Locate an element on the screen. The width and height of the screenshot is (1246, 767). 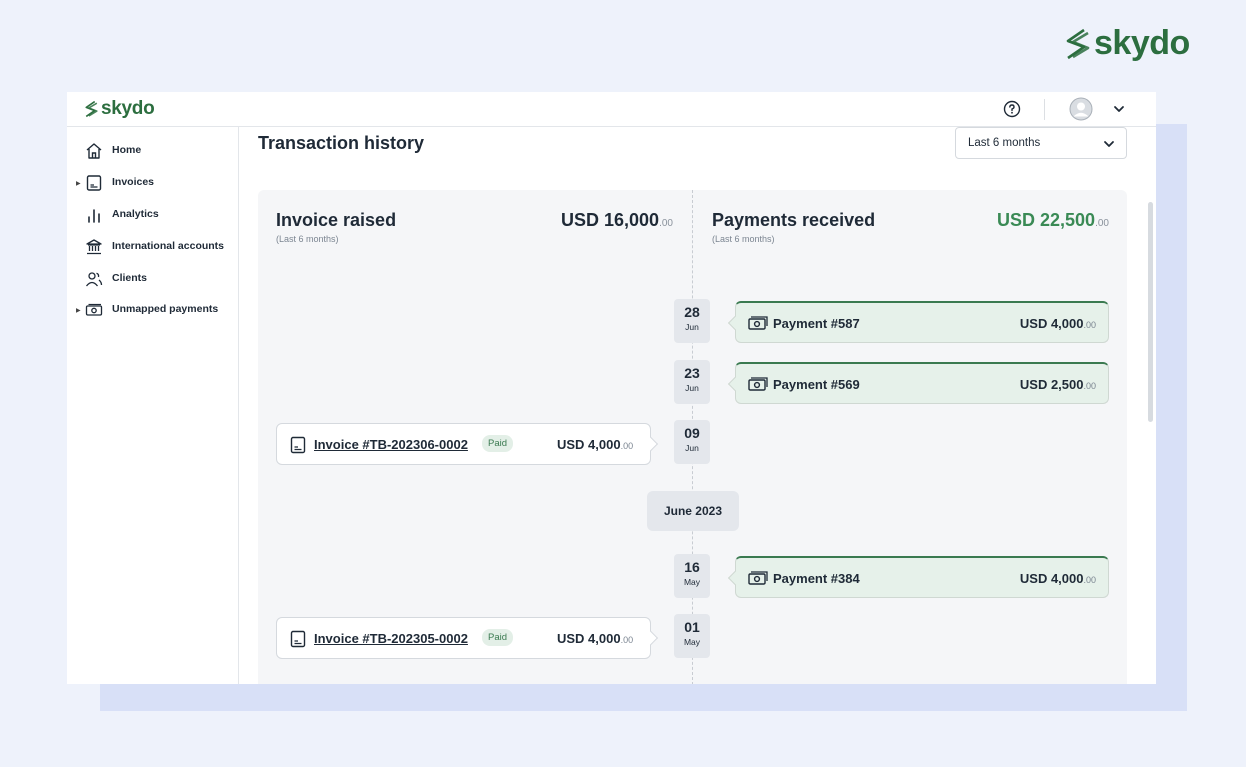
sidebar-item-invoices: ▶ Invoices is located at coordinates (152, 183).